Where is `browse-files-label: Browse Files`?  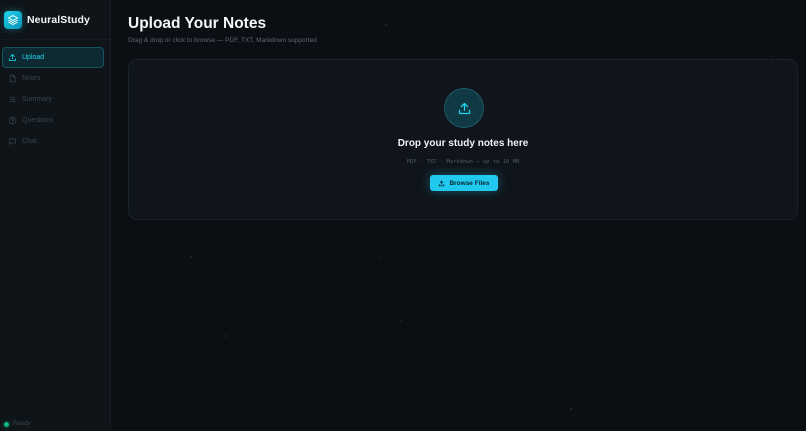 browse-files-label: Browse Files is located at coordinates (469, 183).